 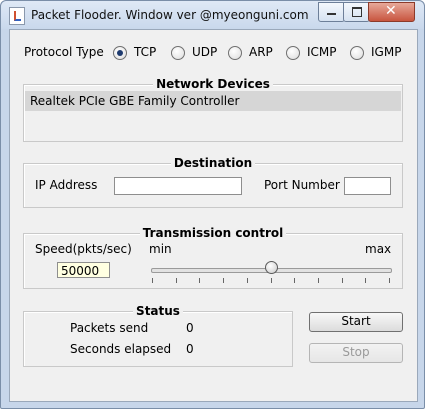 I want to click on radio-icmp-label: ICMP, so click(x=322, y=52).